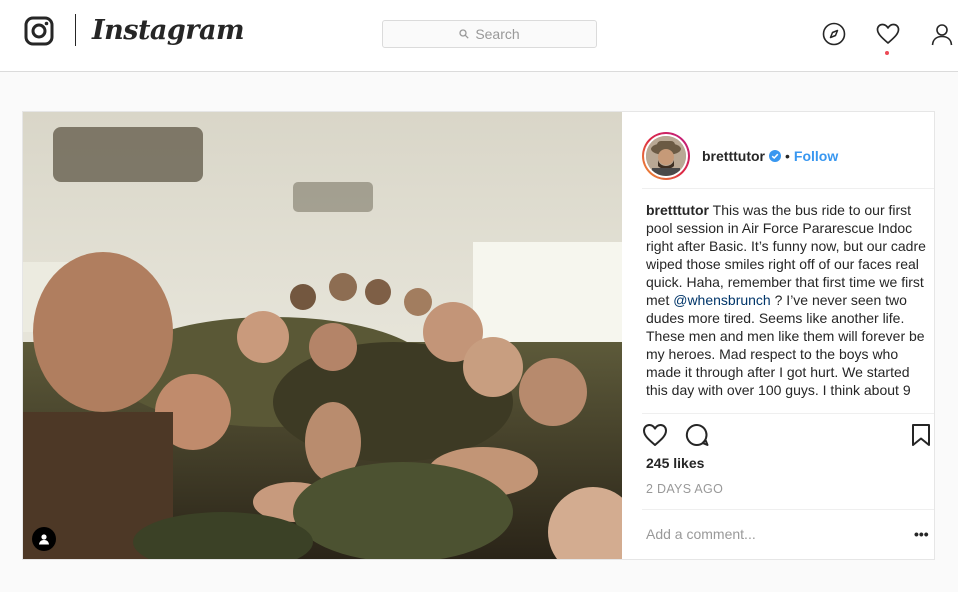 This screenshot has width=958, height=592. I want to click on notification-dot, so click(887, 53).